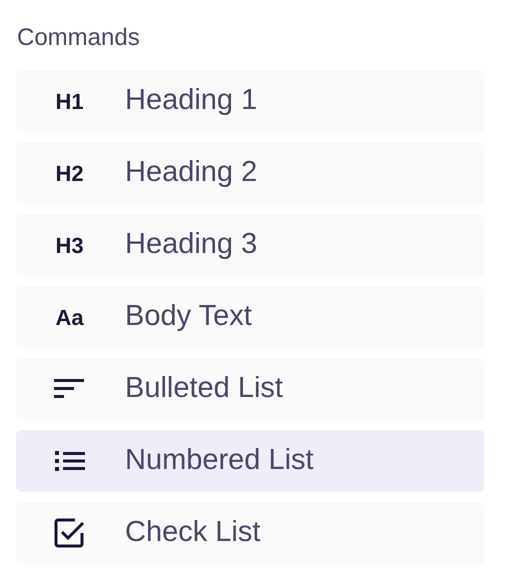  I want to click on command-label: Heading 1, so click(191, 100).